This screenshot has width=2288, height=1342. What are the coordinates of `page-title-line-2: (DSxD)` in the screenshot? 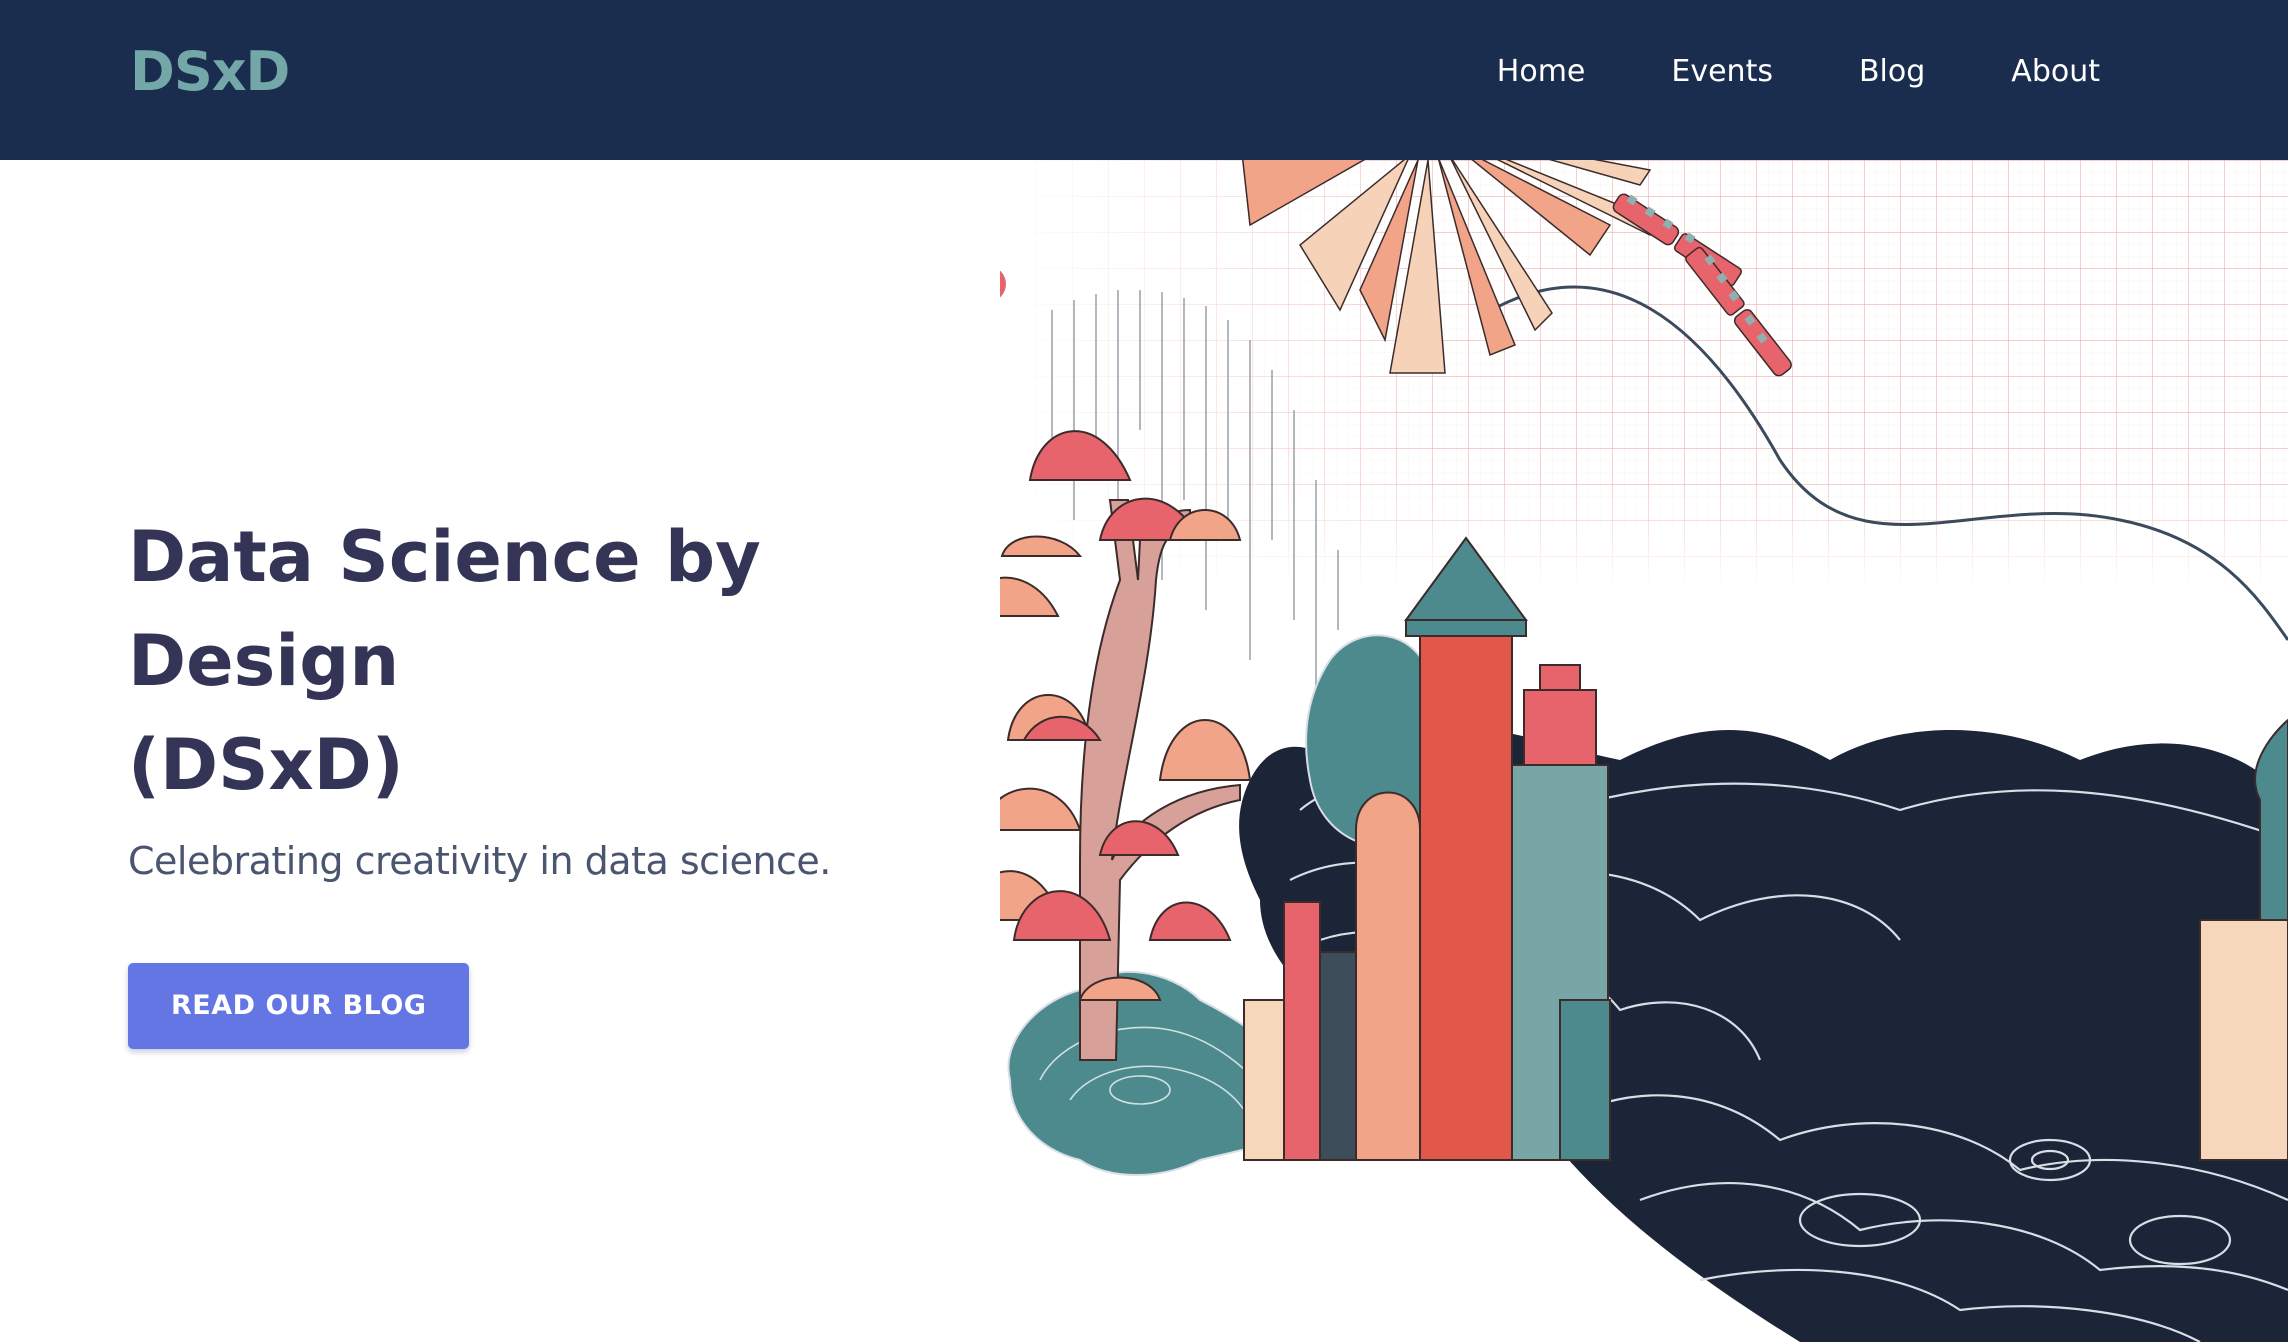 It's located at (266, 765).